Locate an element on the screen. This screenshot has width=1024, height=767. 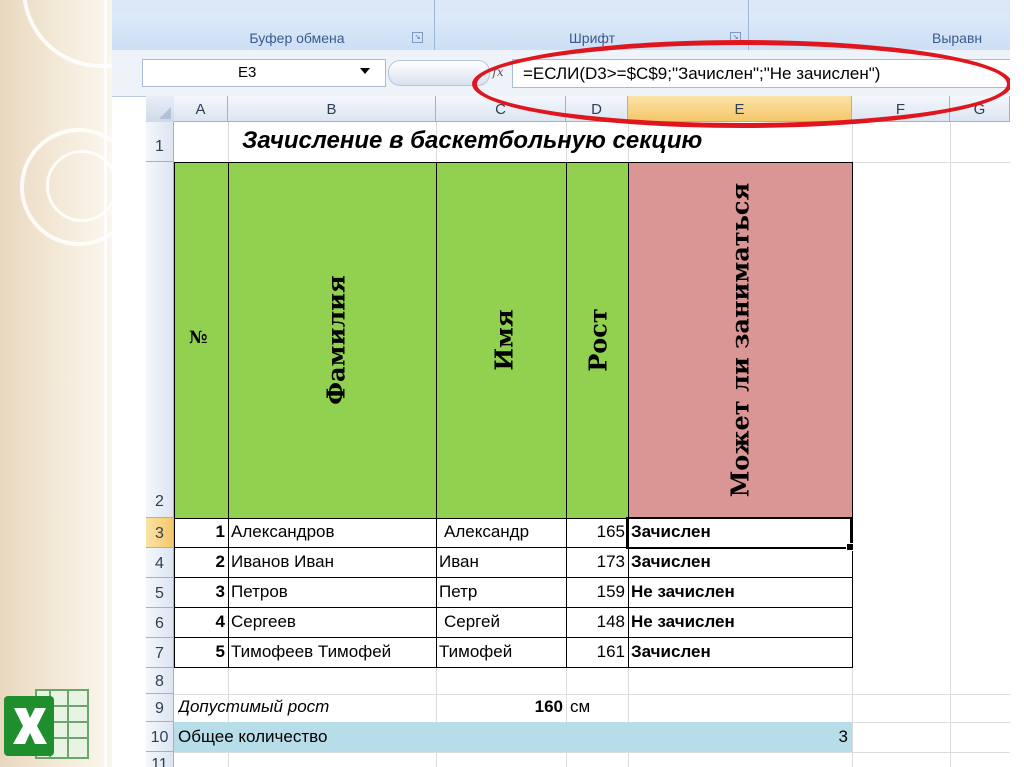
row-header-1: 1 is located at coordinates (160, 142).